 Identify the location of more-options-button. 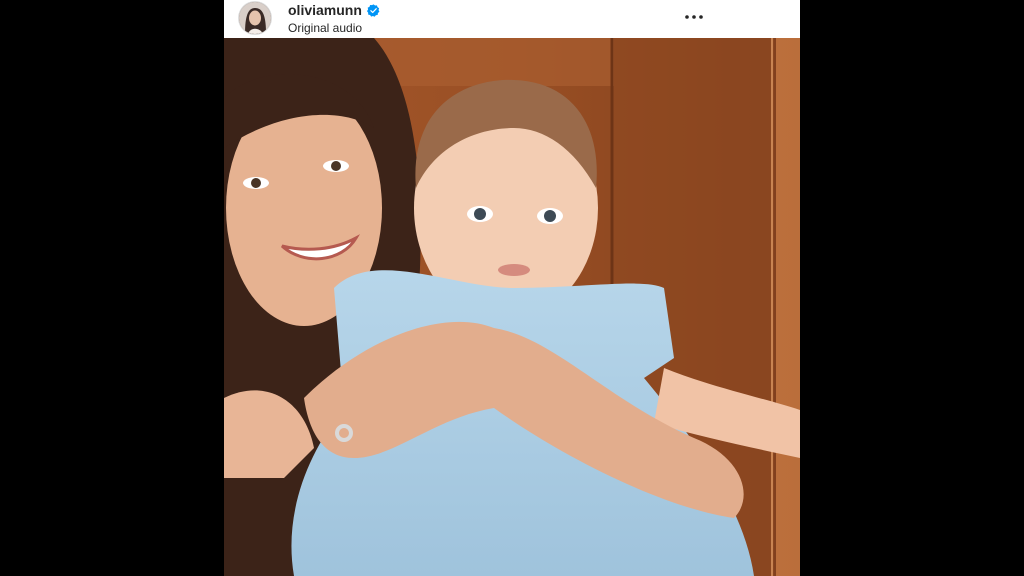
(694, 17).